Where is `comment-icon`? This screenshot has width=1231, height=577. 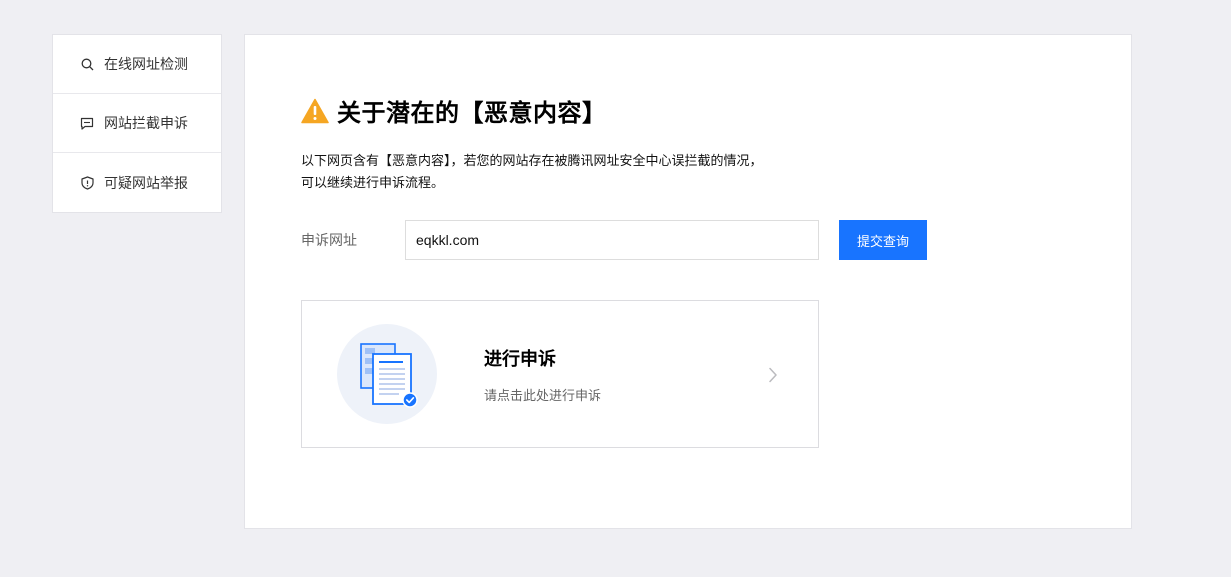 comment-icon is located at coordinates (87, 123).